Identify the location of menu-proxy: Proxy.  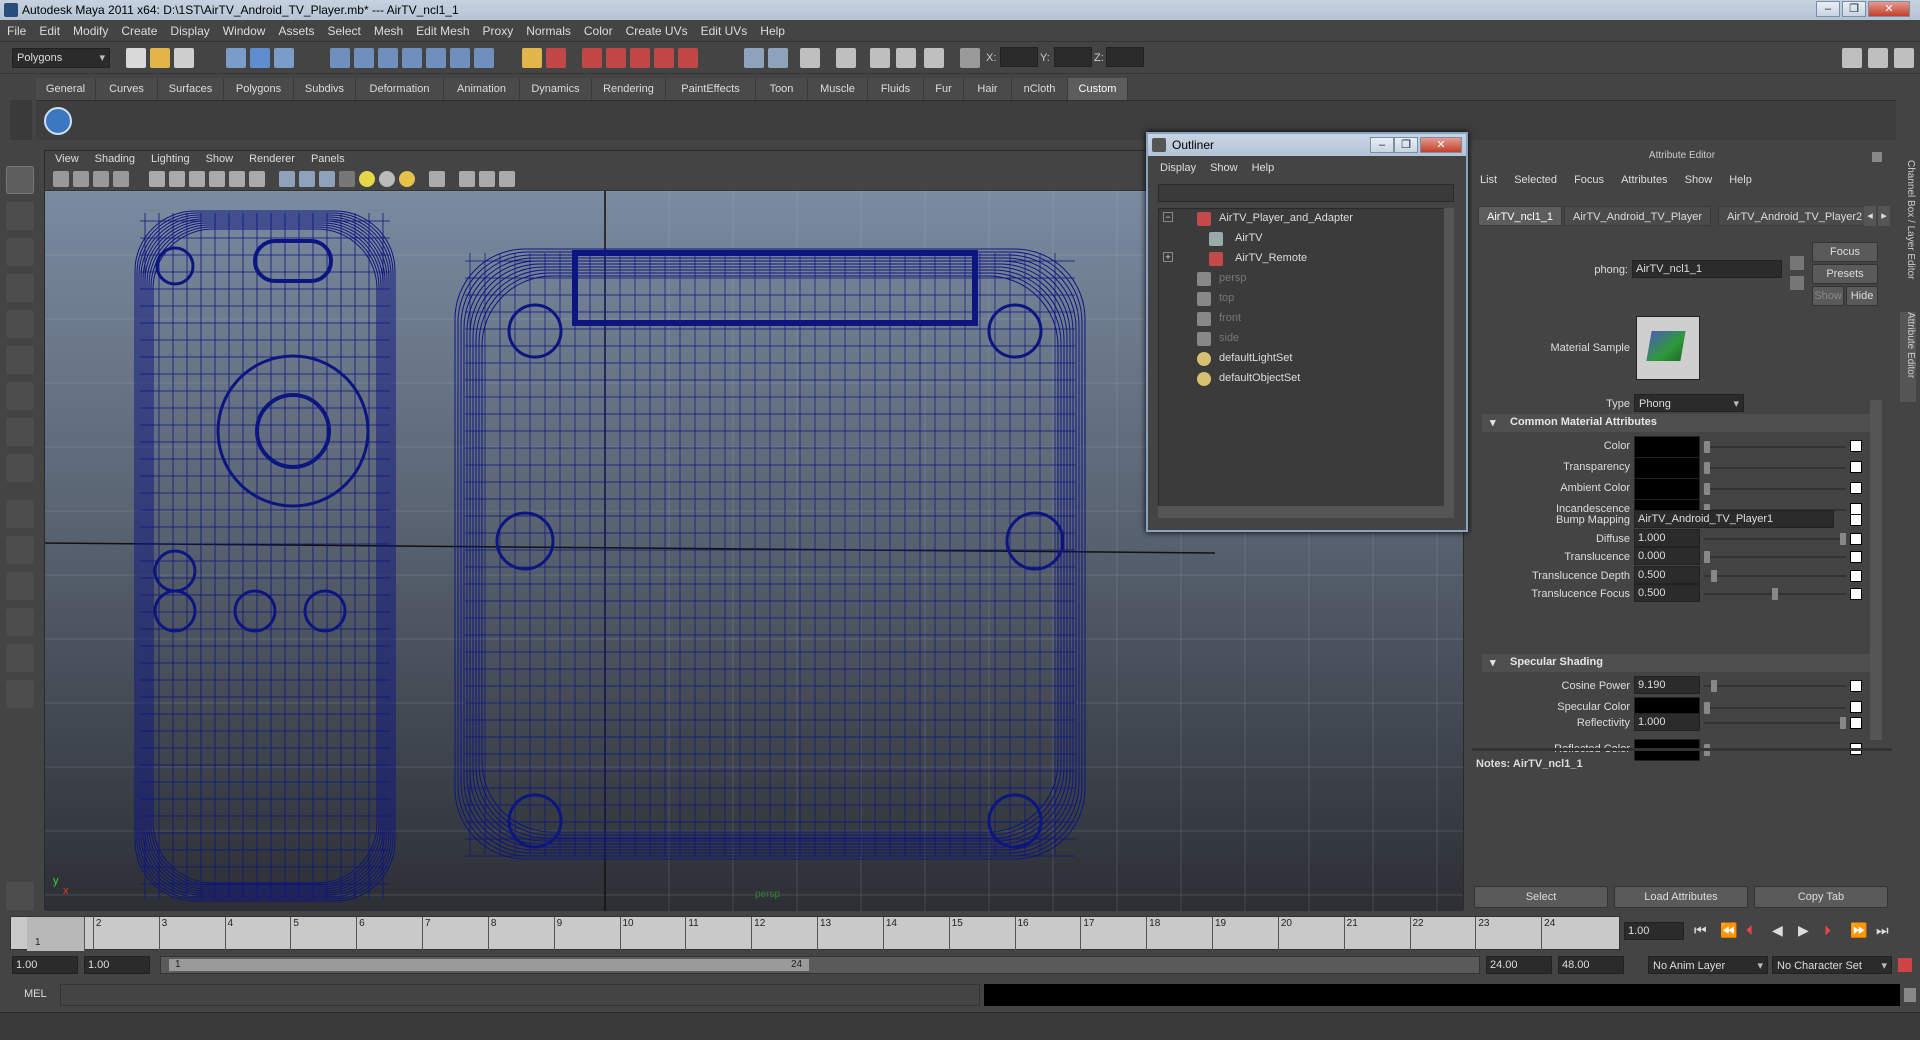
(498, 29).